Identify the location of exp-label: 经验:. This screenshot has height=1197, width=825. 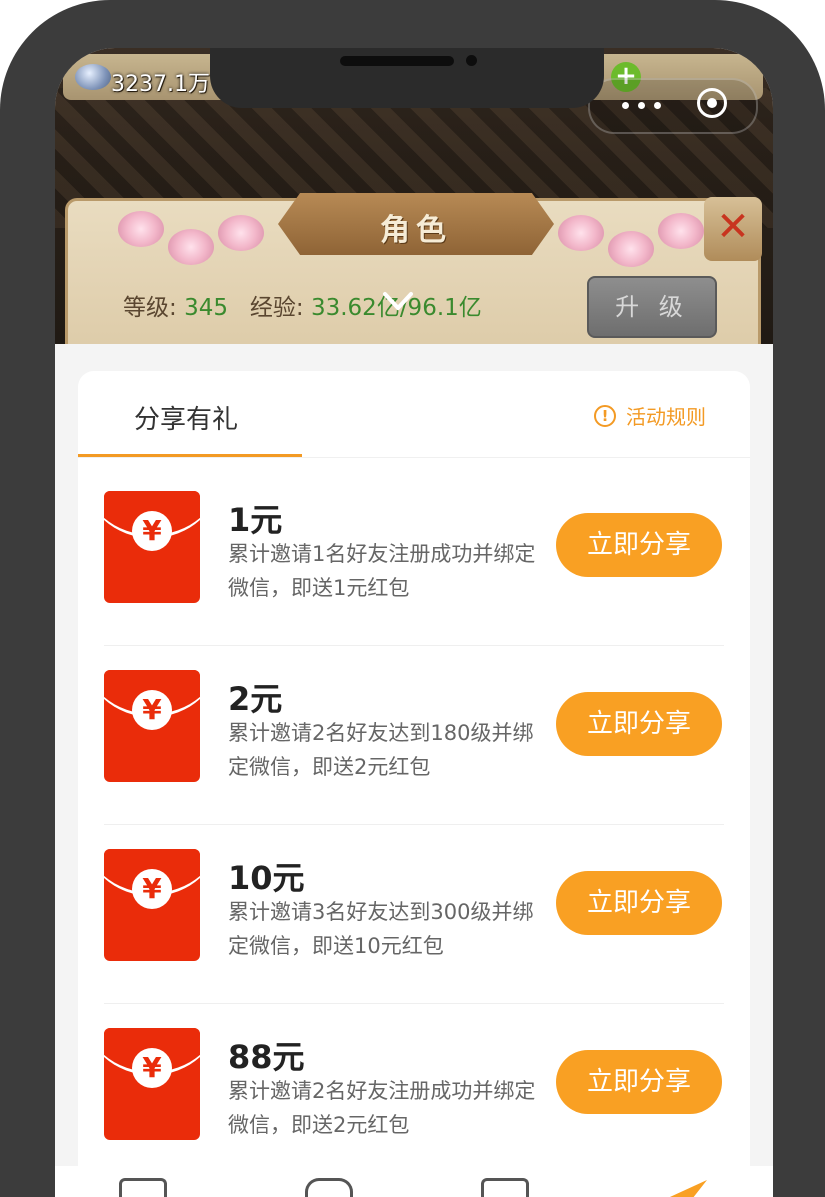
(276, 308).